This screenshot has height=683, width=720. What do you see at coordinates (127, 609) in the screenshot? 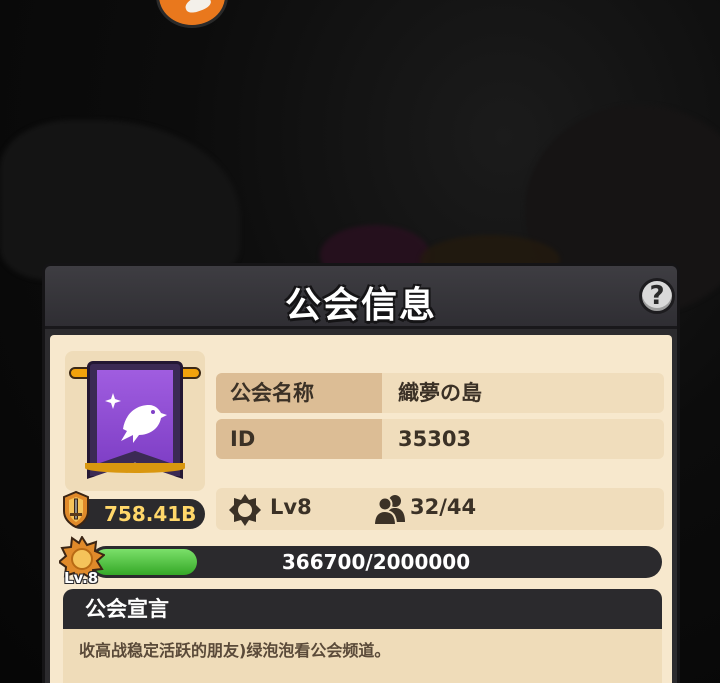
I see `declaration-title: 公会宣言` at bounding box center [127, 609].